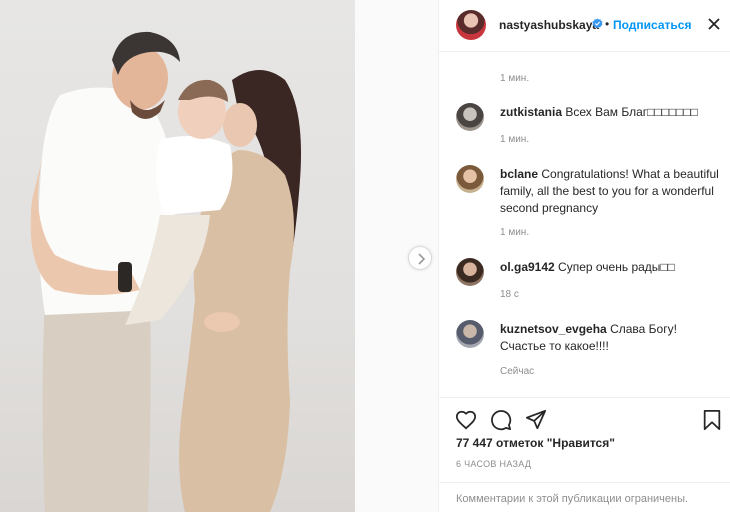 The width and height of the screenshot is (730, 512). What do you see at coordinates (501, 420) in the screenshot?
I see `comment-bubble-icon` at bounding box center [501, 420].